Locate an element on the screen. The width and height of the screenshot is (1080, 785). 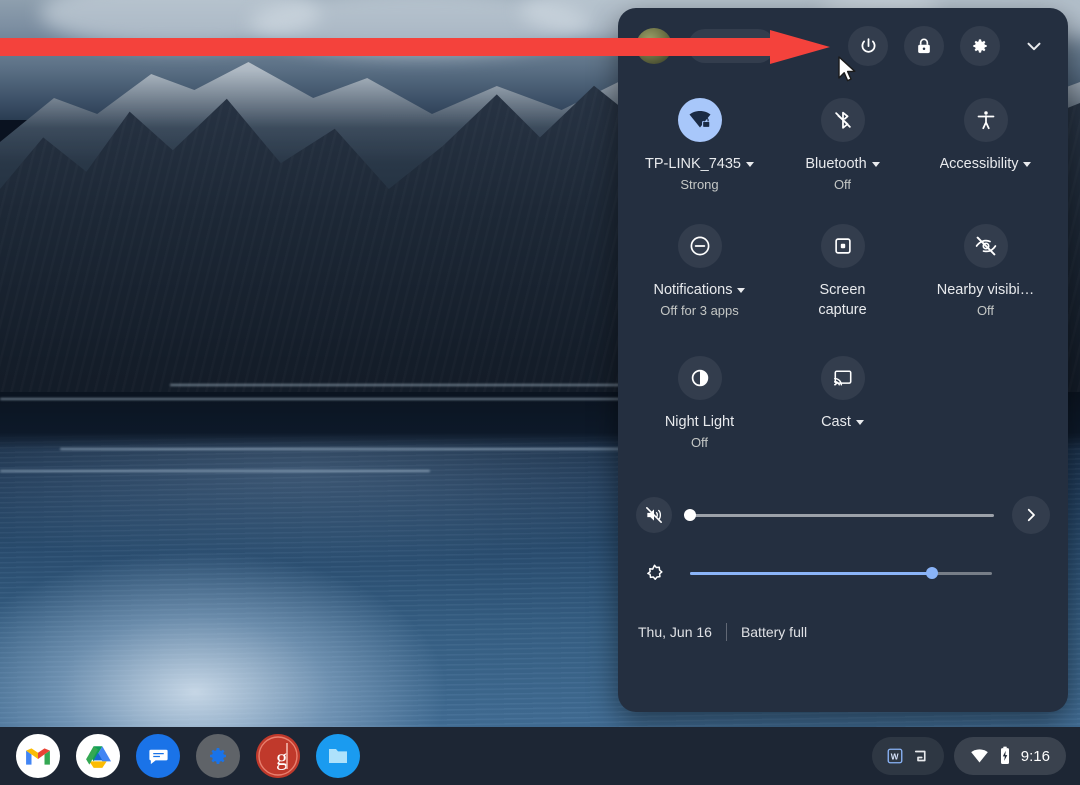
shelf-item-messages is located at coordinates (158, 756).